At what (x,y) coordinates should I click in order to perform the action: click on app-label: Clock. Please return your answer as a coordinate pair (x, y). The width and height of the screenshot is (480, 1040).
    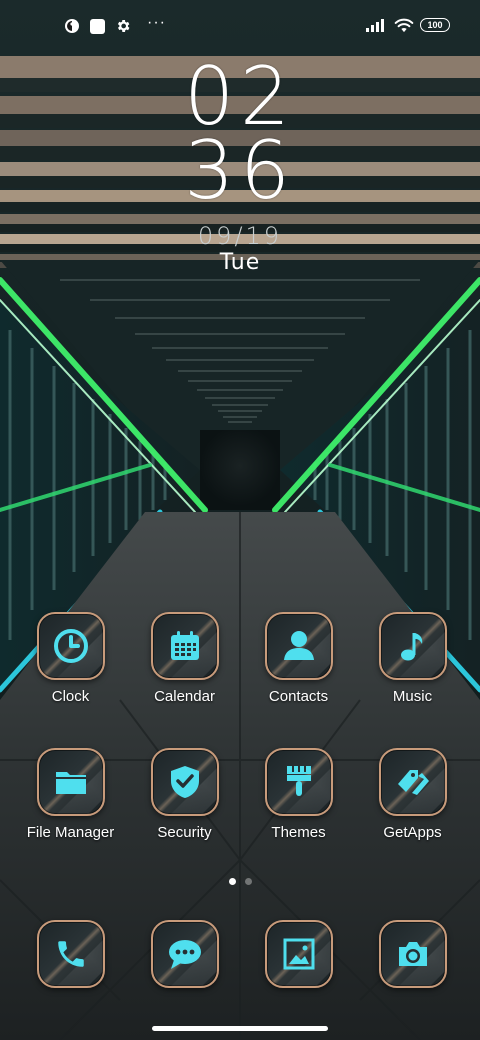
    Looking at the image, I should click on (70, 696).